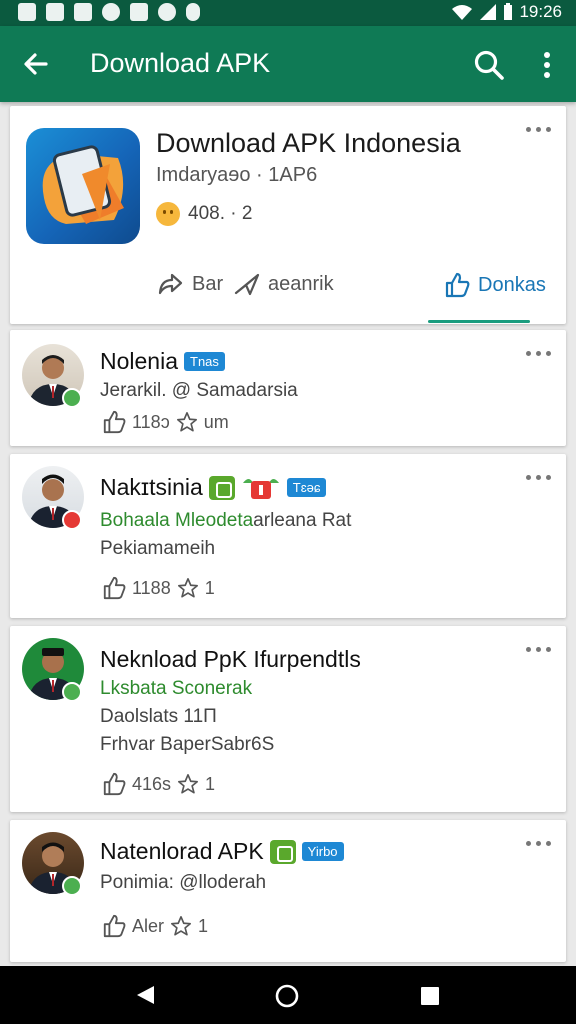 The width and height of the screenshot is (576, 1024). What do you see at coordinates (308, 143) in the screenshot?
I see `app-name: Download APK Indonesia` at bounding box center [308, 143].